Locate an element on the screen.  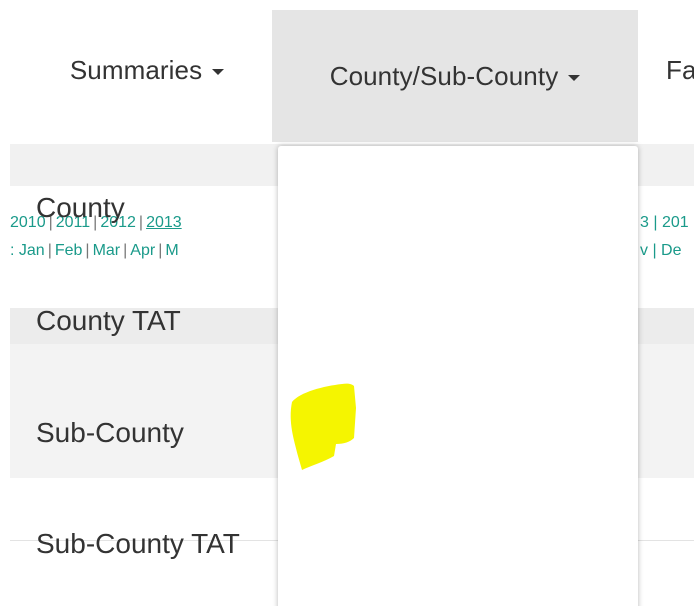
nav-facilities-label: Fa is located at coordinates (680, 69).